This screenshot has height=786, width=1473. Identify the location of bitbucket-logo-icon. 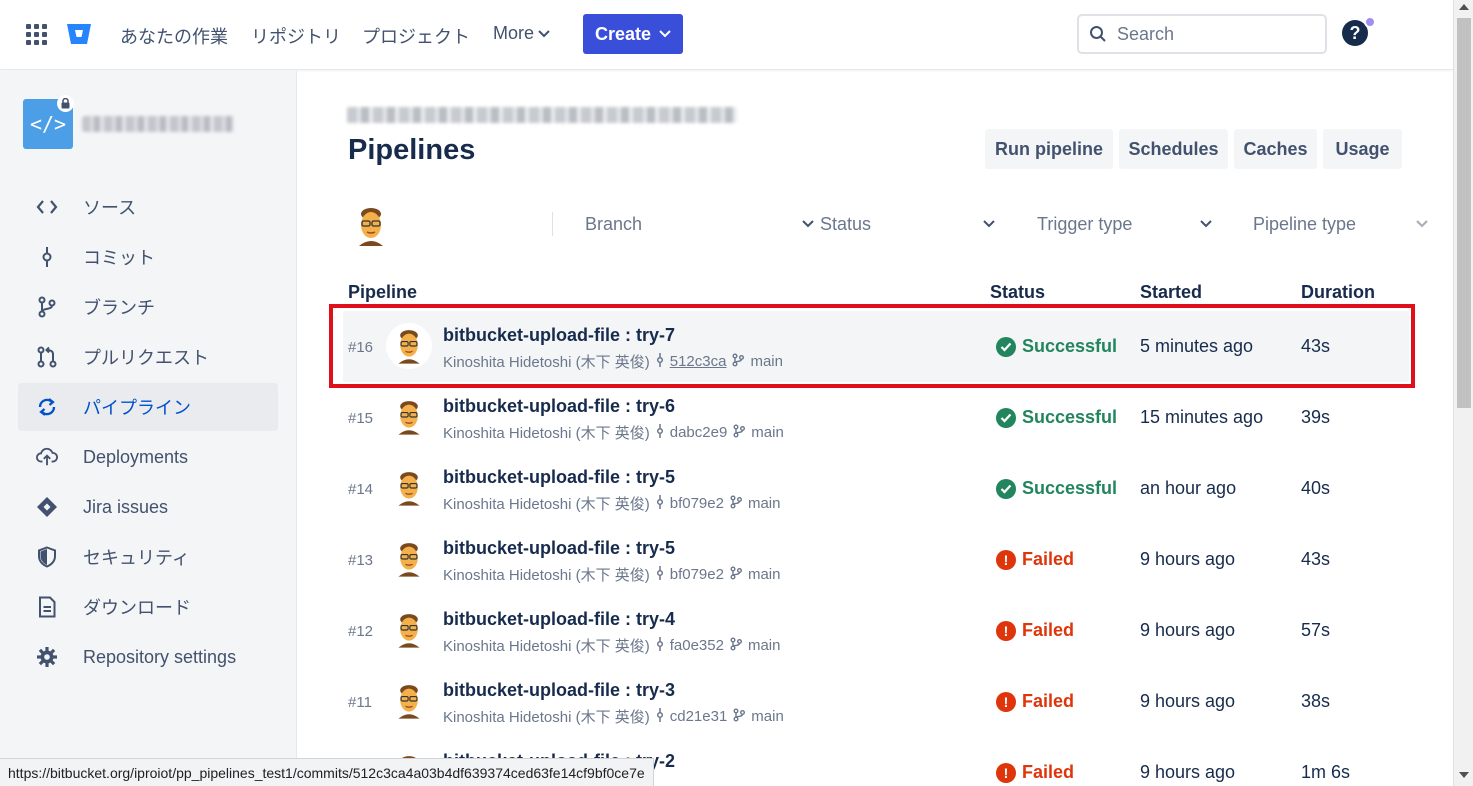
(79, 36).